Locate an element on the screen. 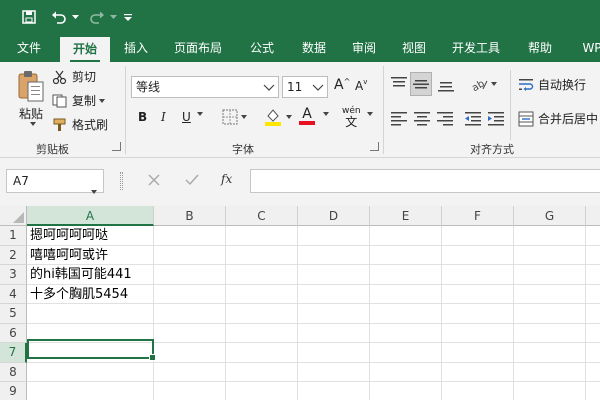 The width and height of the screenshot is (600, 400). paste-icon is located at coordinates (31, 86).